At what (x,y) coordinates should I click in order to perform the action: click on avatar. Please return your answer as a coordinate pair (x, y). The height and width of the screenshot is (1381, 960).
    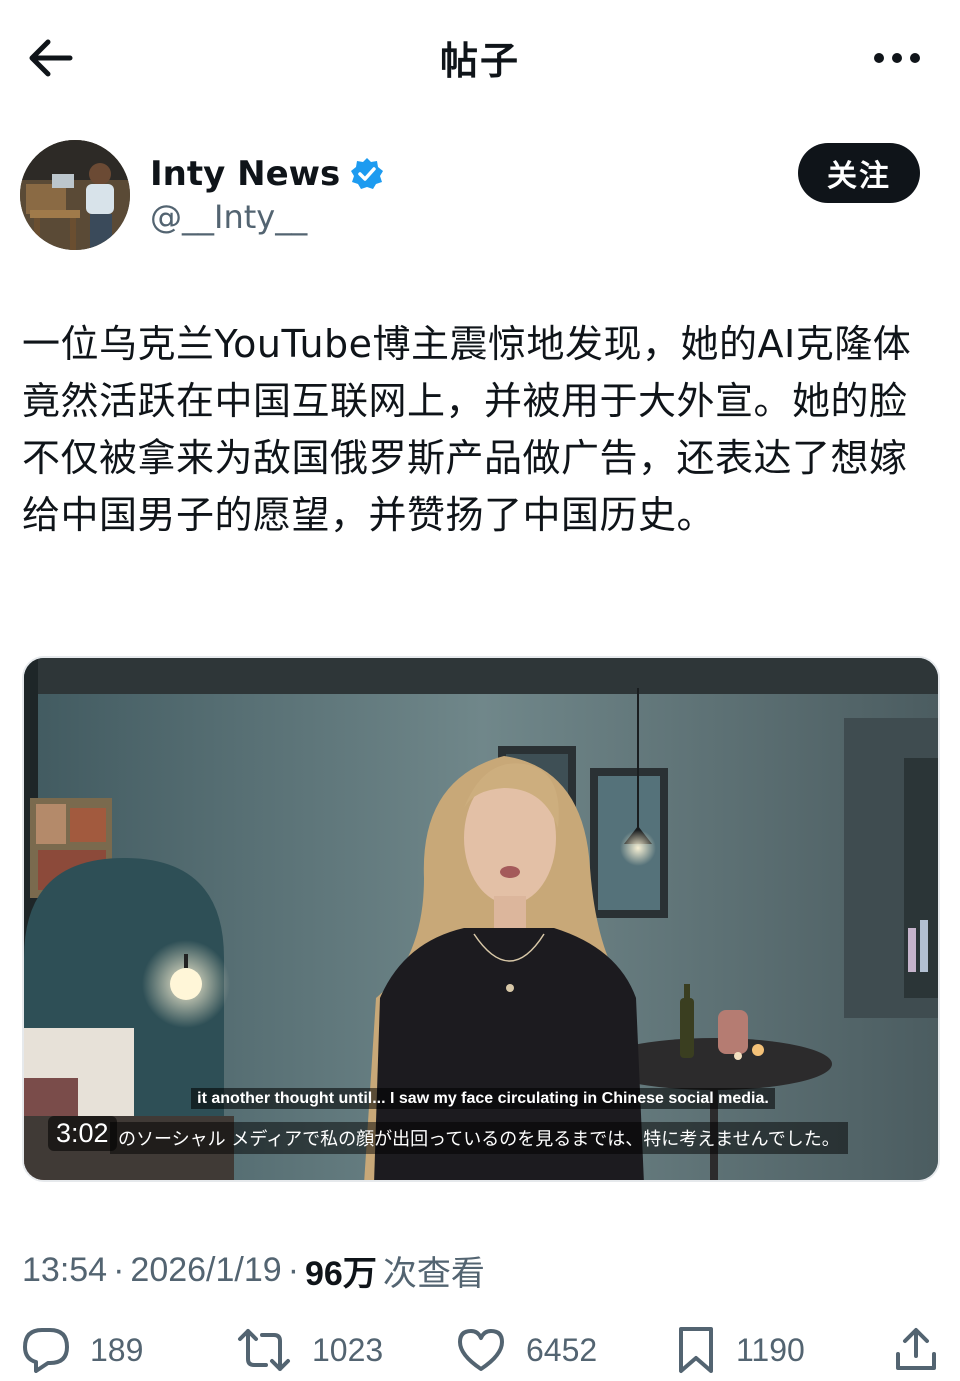
    Looking at the image, I should click on (75, 195).